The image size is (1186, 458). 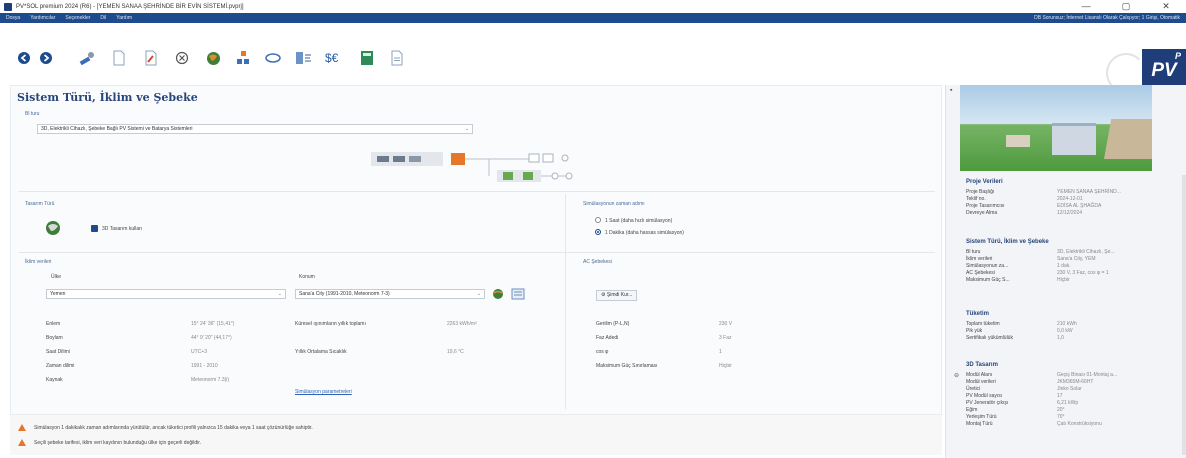 I want to click on pv-logo: P PV, so click(x=1164, y=67).